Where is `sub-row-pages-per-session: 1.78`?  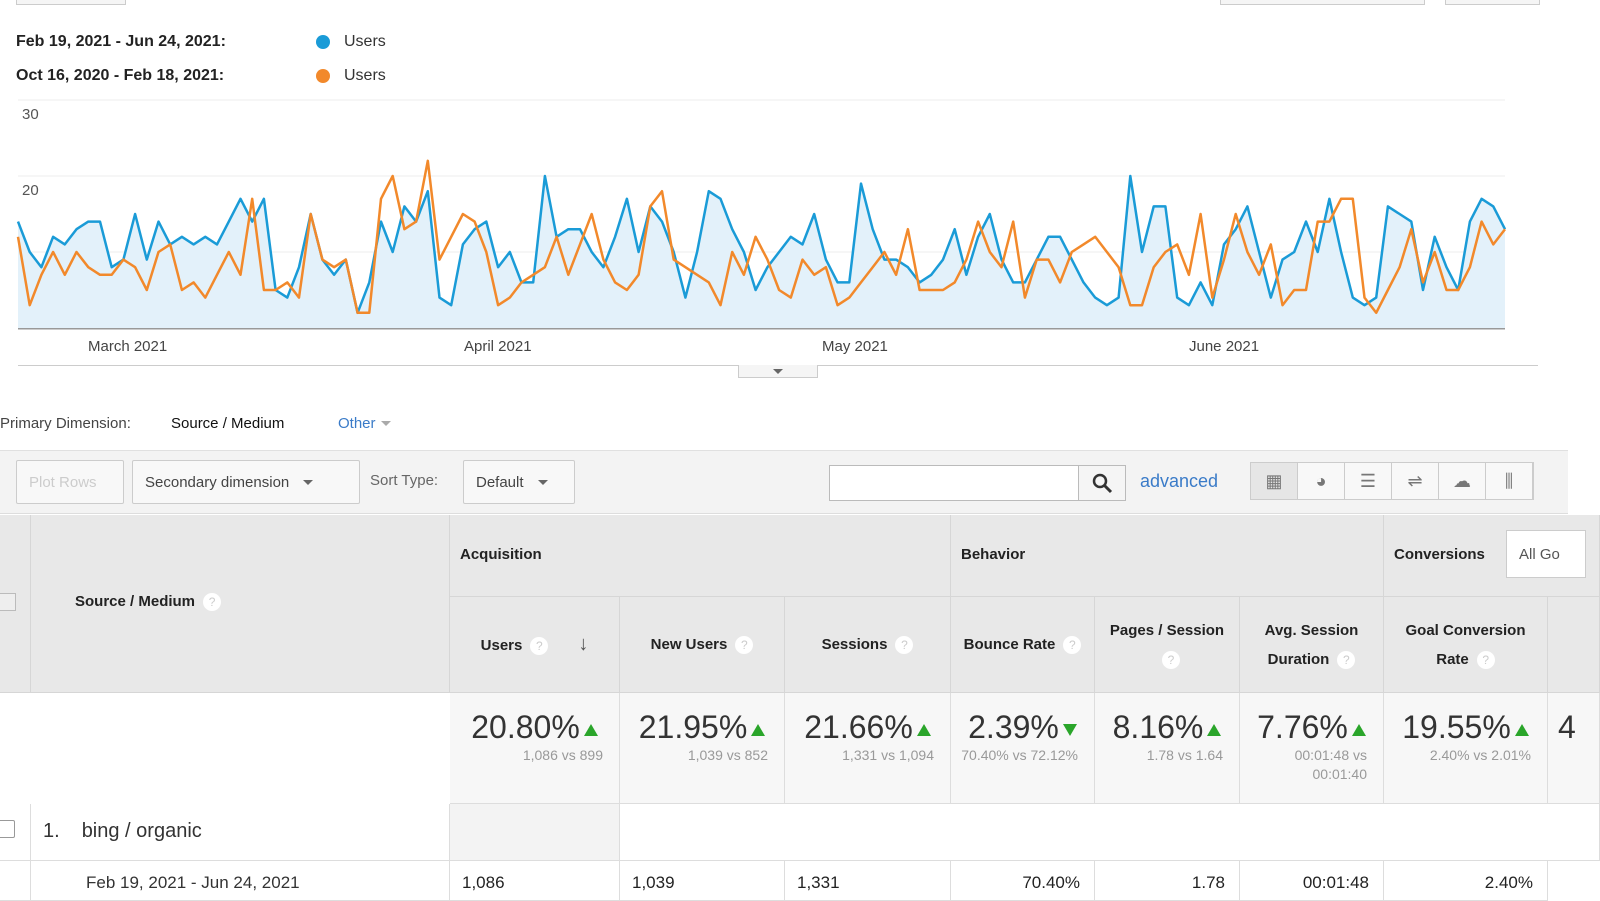 sub-row-pages-per-session: 1.78 is located at coordinates (1167, 881).